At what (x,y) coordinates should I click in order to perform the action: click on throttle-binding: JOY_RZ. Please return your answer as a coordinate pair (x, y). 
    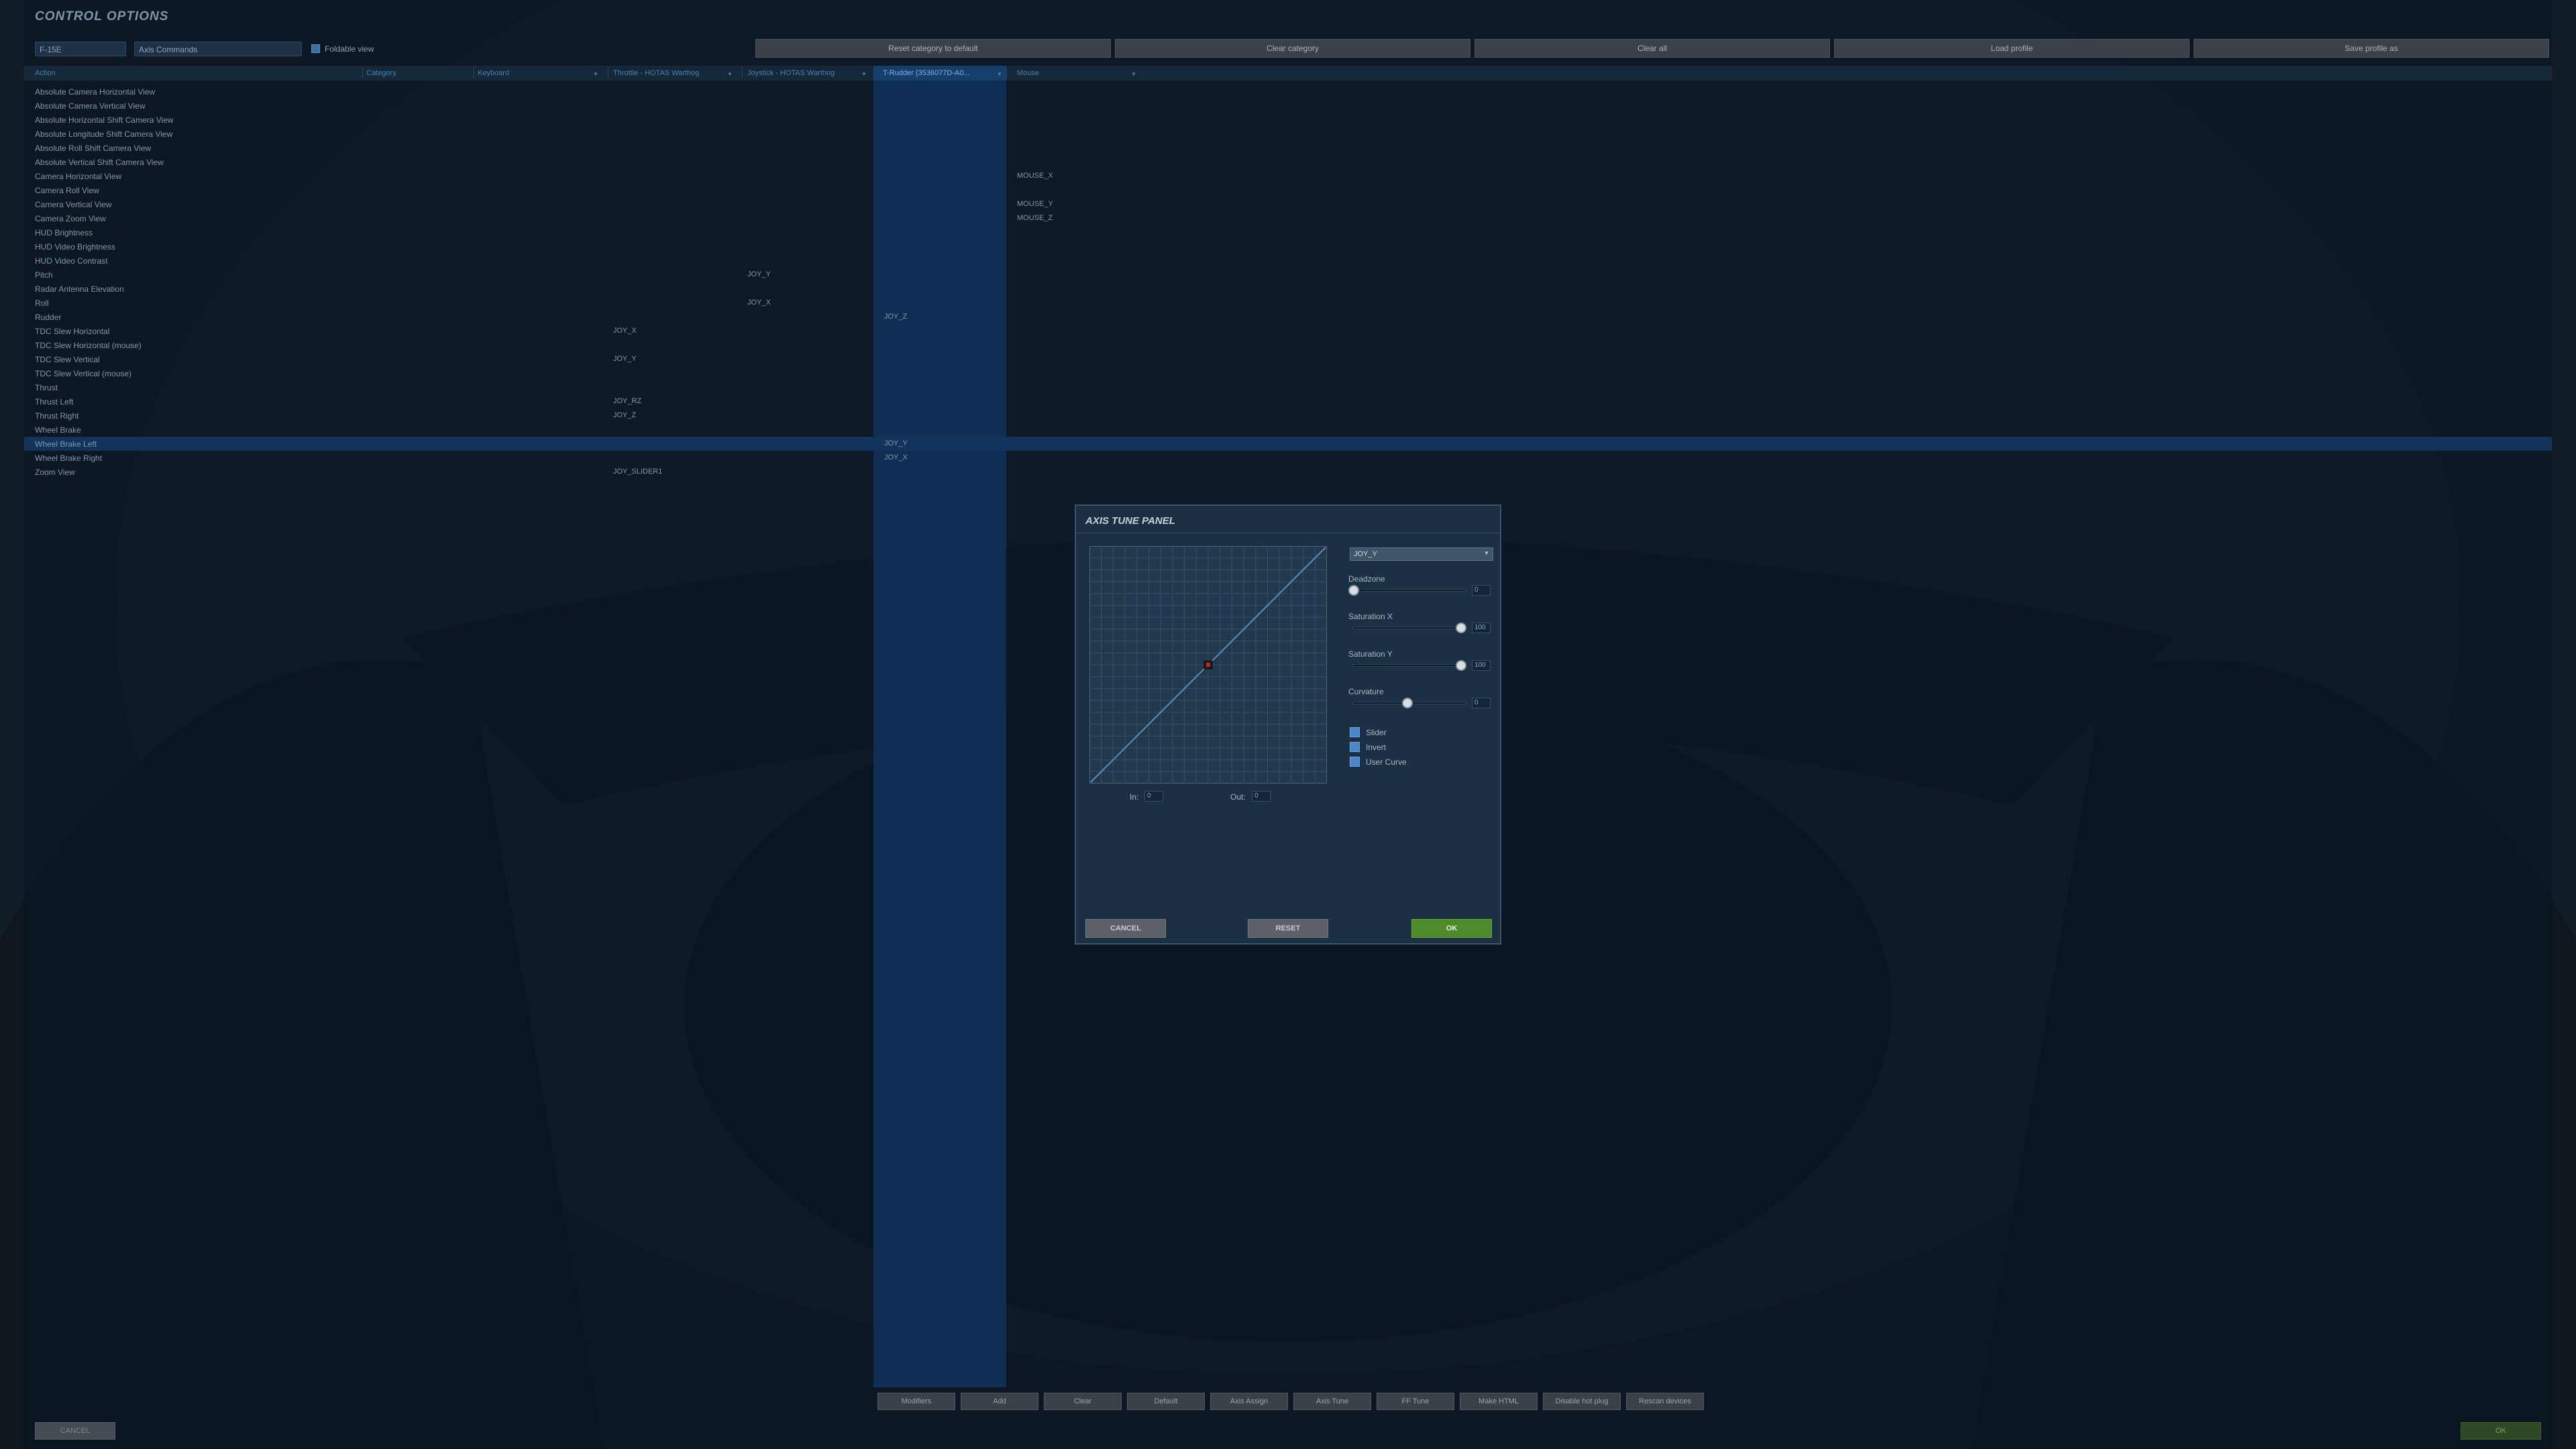
    Looking at the image, I should click on (627, 401).